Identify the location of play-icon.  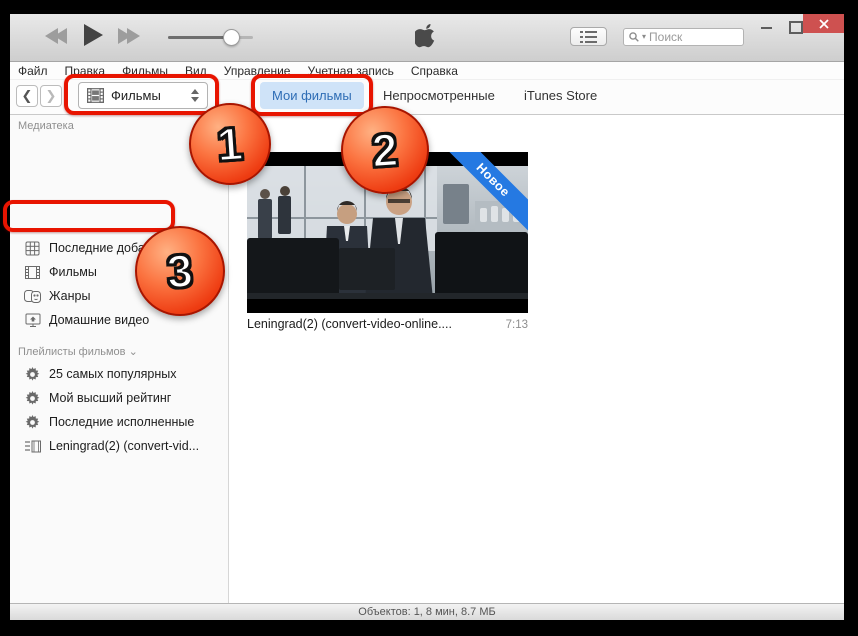
(93, 35).